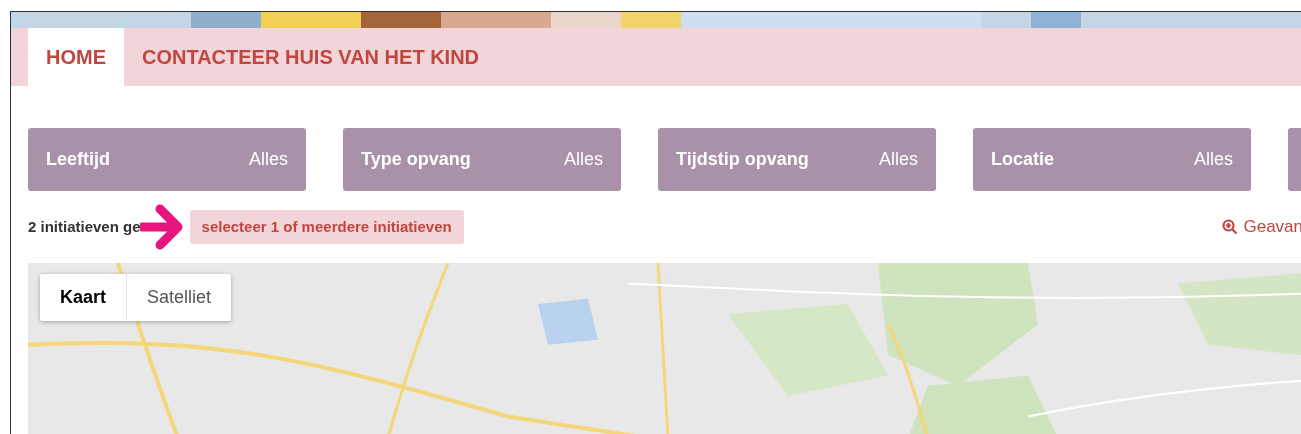  What do you see at coordinates (482, 159) in the screenshot?
I see `filter-dropdown: Type opvang Alles` at bounding box center [482, 159].